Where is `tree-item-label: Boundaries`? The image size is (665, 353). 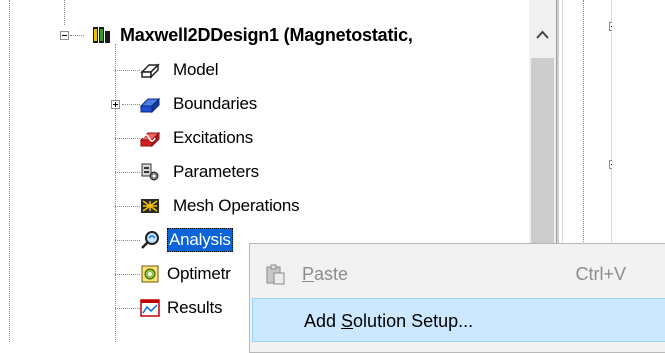
tree-item-label: Boundaries is located at coordinates (215, 103).